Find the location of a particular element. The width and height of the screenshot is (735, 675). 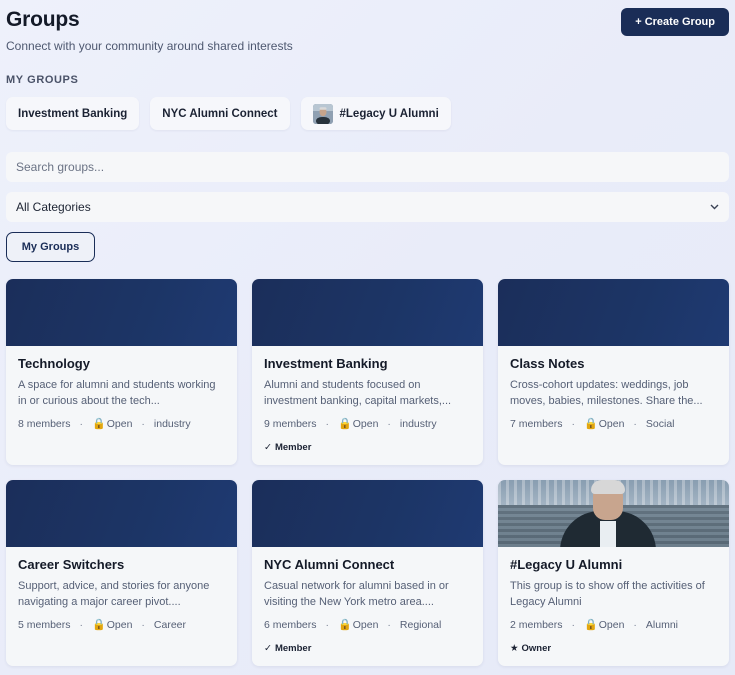

card-title: Technology is located at coordinates (54, 363).